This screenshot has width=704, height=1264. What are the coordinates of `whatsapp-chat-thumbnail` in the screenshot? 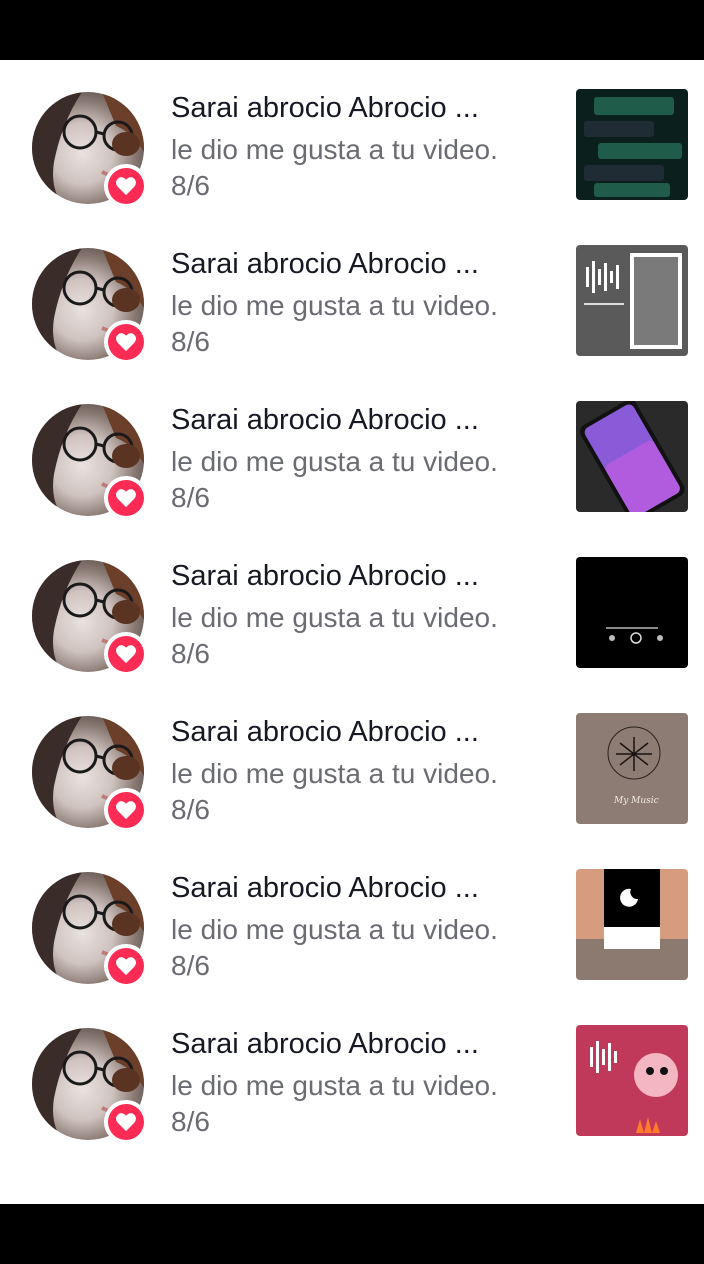 It's located at (632, 144).